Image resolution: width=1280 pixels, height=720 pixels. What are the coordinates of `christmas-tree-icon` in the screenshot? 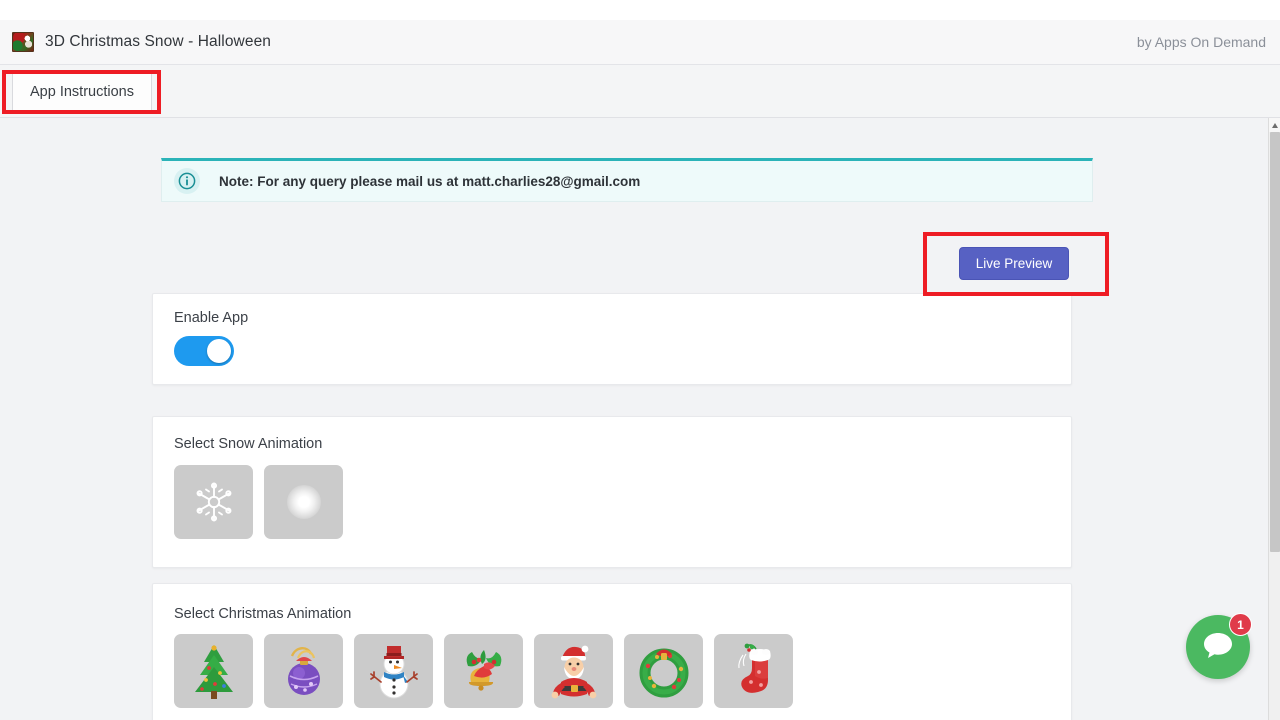 It's located at (213, 671).